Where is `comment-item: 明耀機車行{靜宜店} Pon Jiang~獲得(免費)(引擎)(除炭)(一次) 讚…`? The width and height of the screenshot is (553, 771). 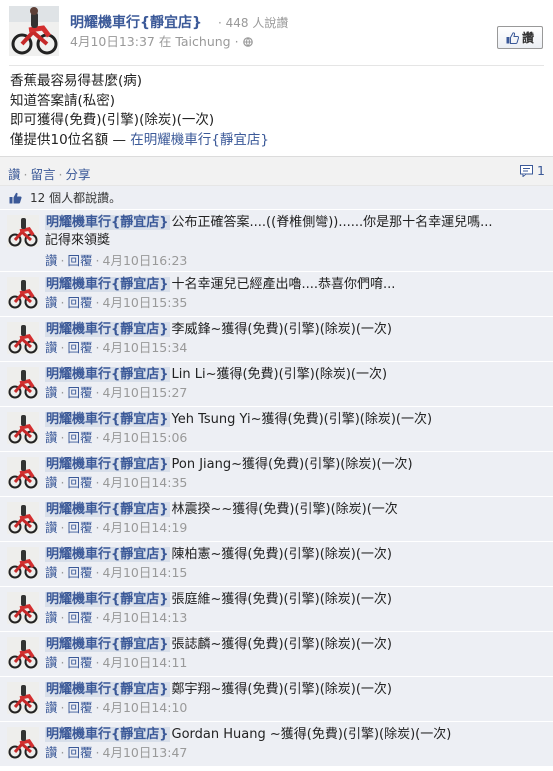
comment-item: 明耀機車行{靜宜店} Pon Jiang~獲得(免費)(引擎)(除炭)(一次) 讚… is located at coordinates (276, 474).